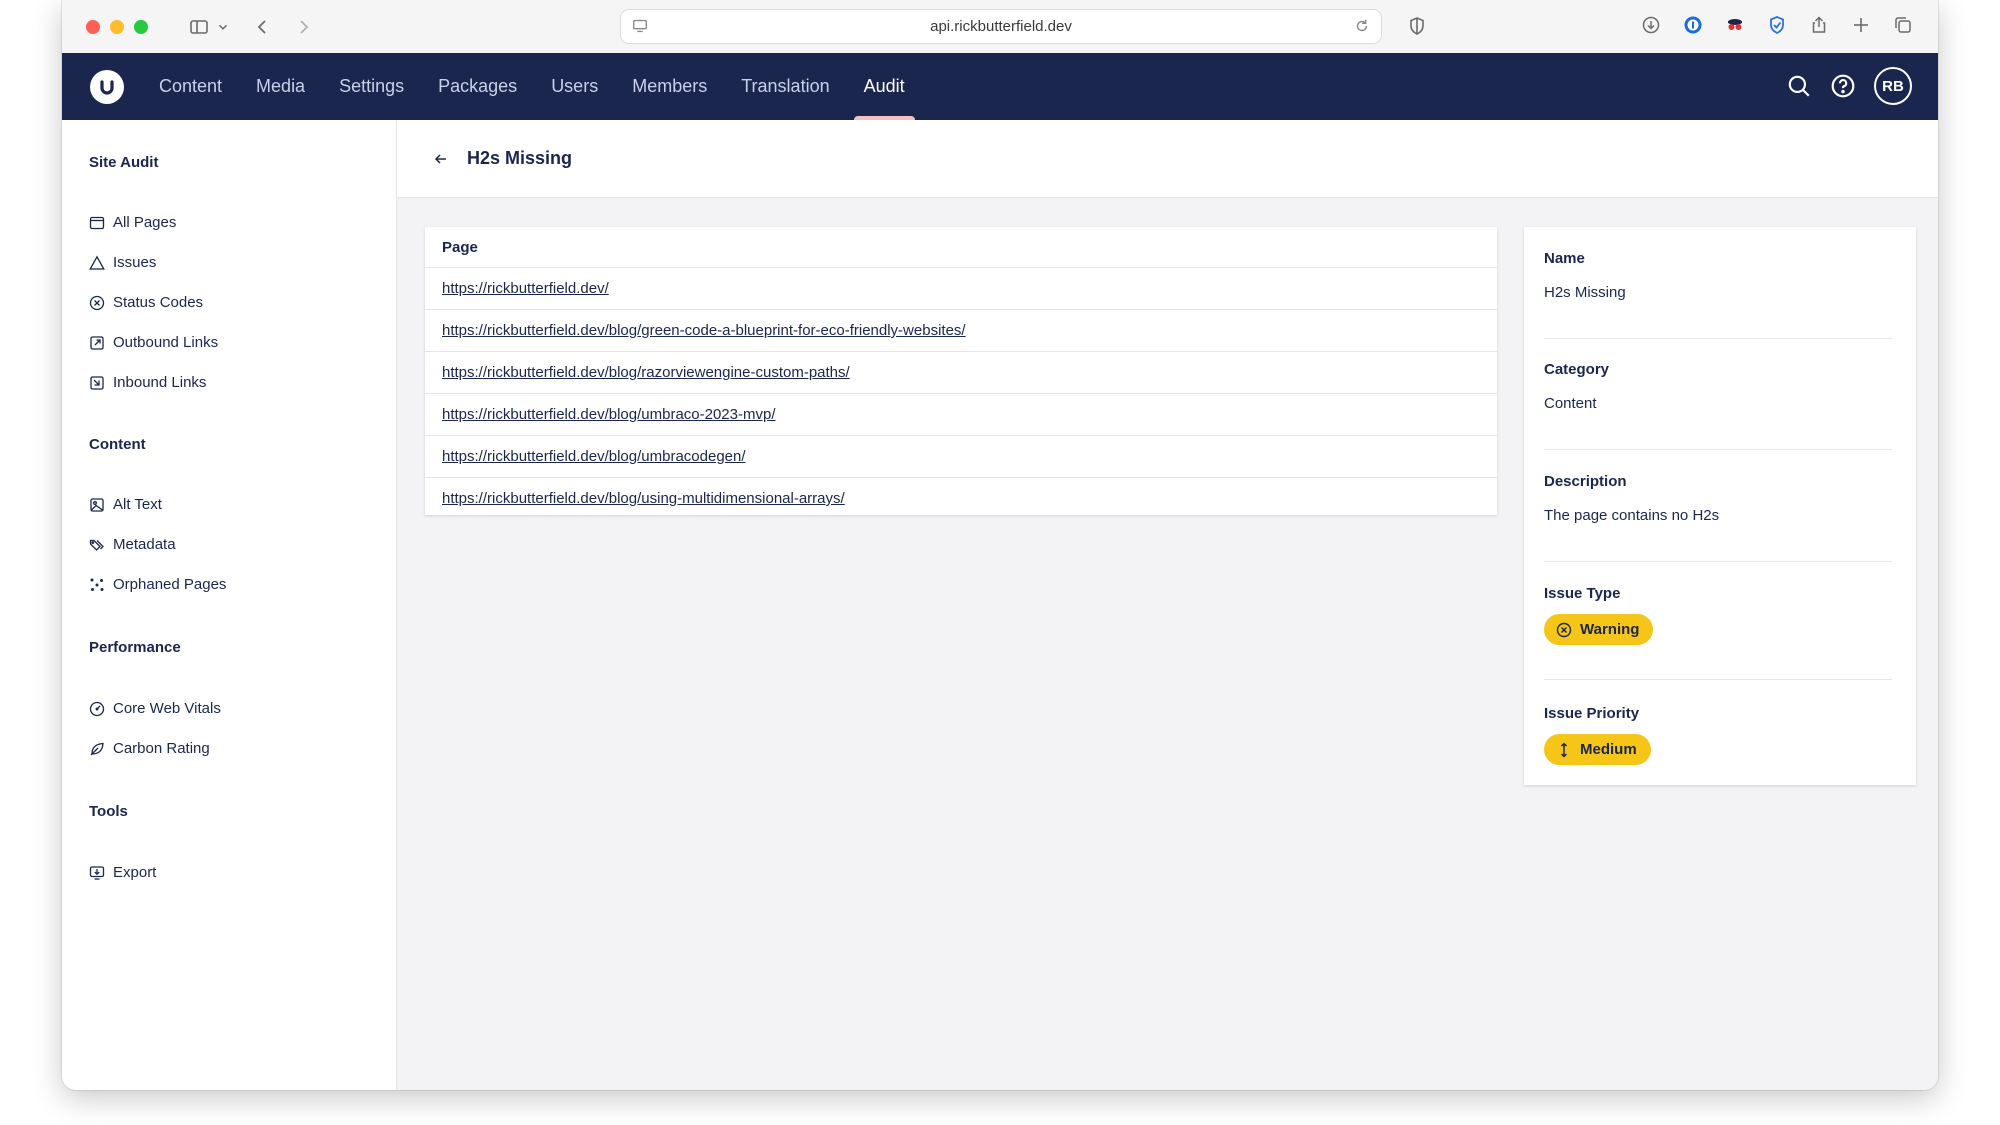 The width and height of the screenshot is (2000, 1125). I want to click on detail-value: H2s Missing, so click(1585, 292).